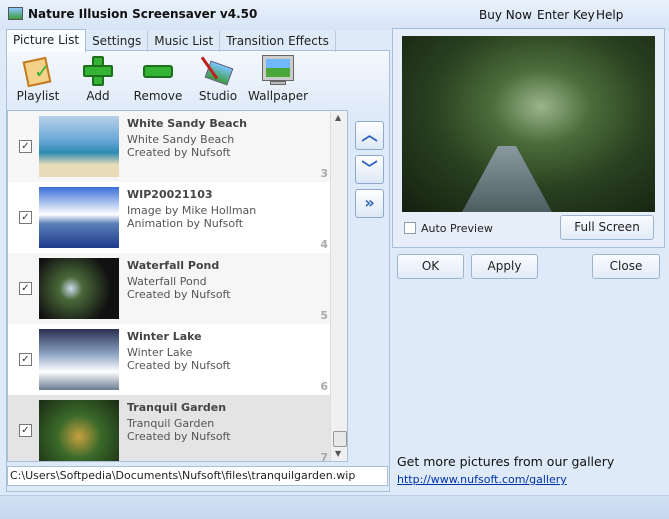 This screenshot has width=669, height=519. I want to click on gallery-text: Get more pictures from our gallery, so click(506, 461).